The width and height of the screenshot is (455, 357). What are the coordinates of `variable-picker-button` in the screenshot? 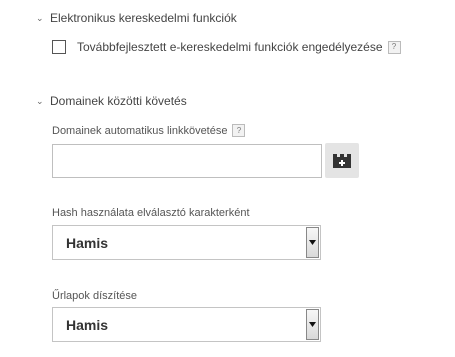 It's located at (342, 160).